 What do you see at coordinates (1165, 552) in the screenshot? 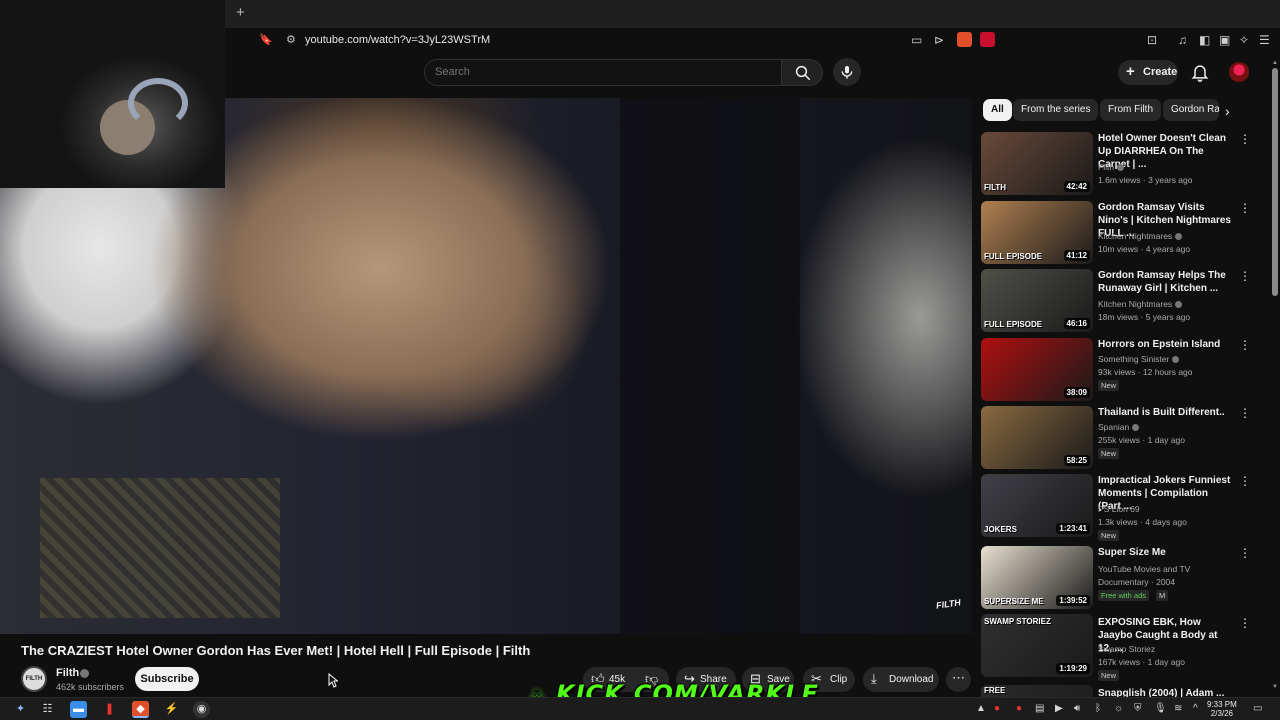
I see `recommendation-title: Super Size Me` at bounding box center [1165, 552].